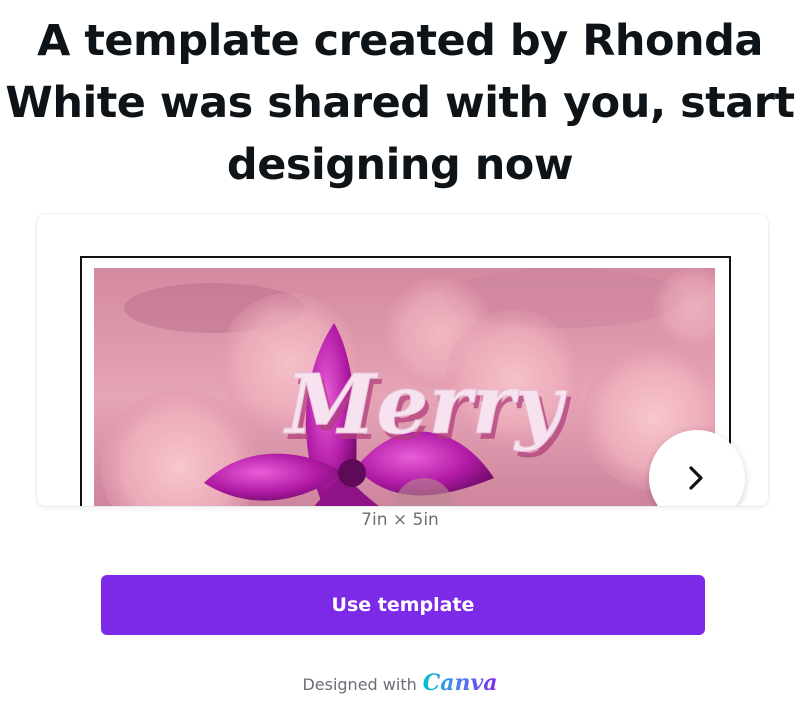 The height and width of the screenshot is (714, 800). I want to click on designed-with-text: Designed with, so click(359, 684).